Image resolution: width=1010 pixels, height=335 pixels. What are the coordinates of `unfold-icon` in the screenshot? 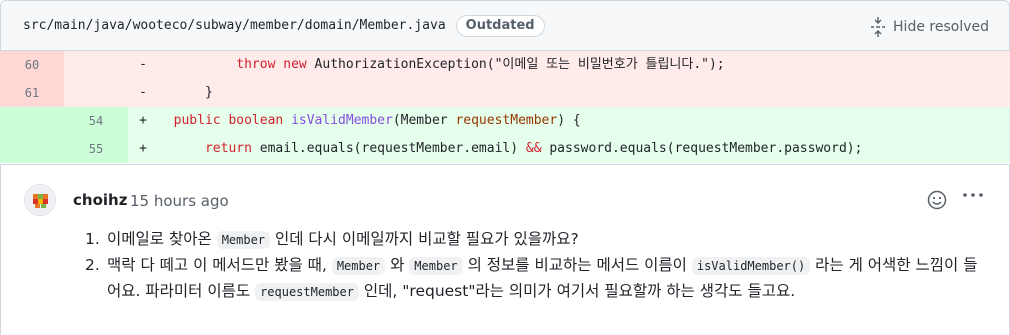 It's located at (878, 27).